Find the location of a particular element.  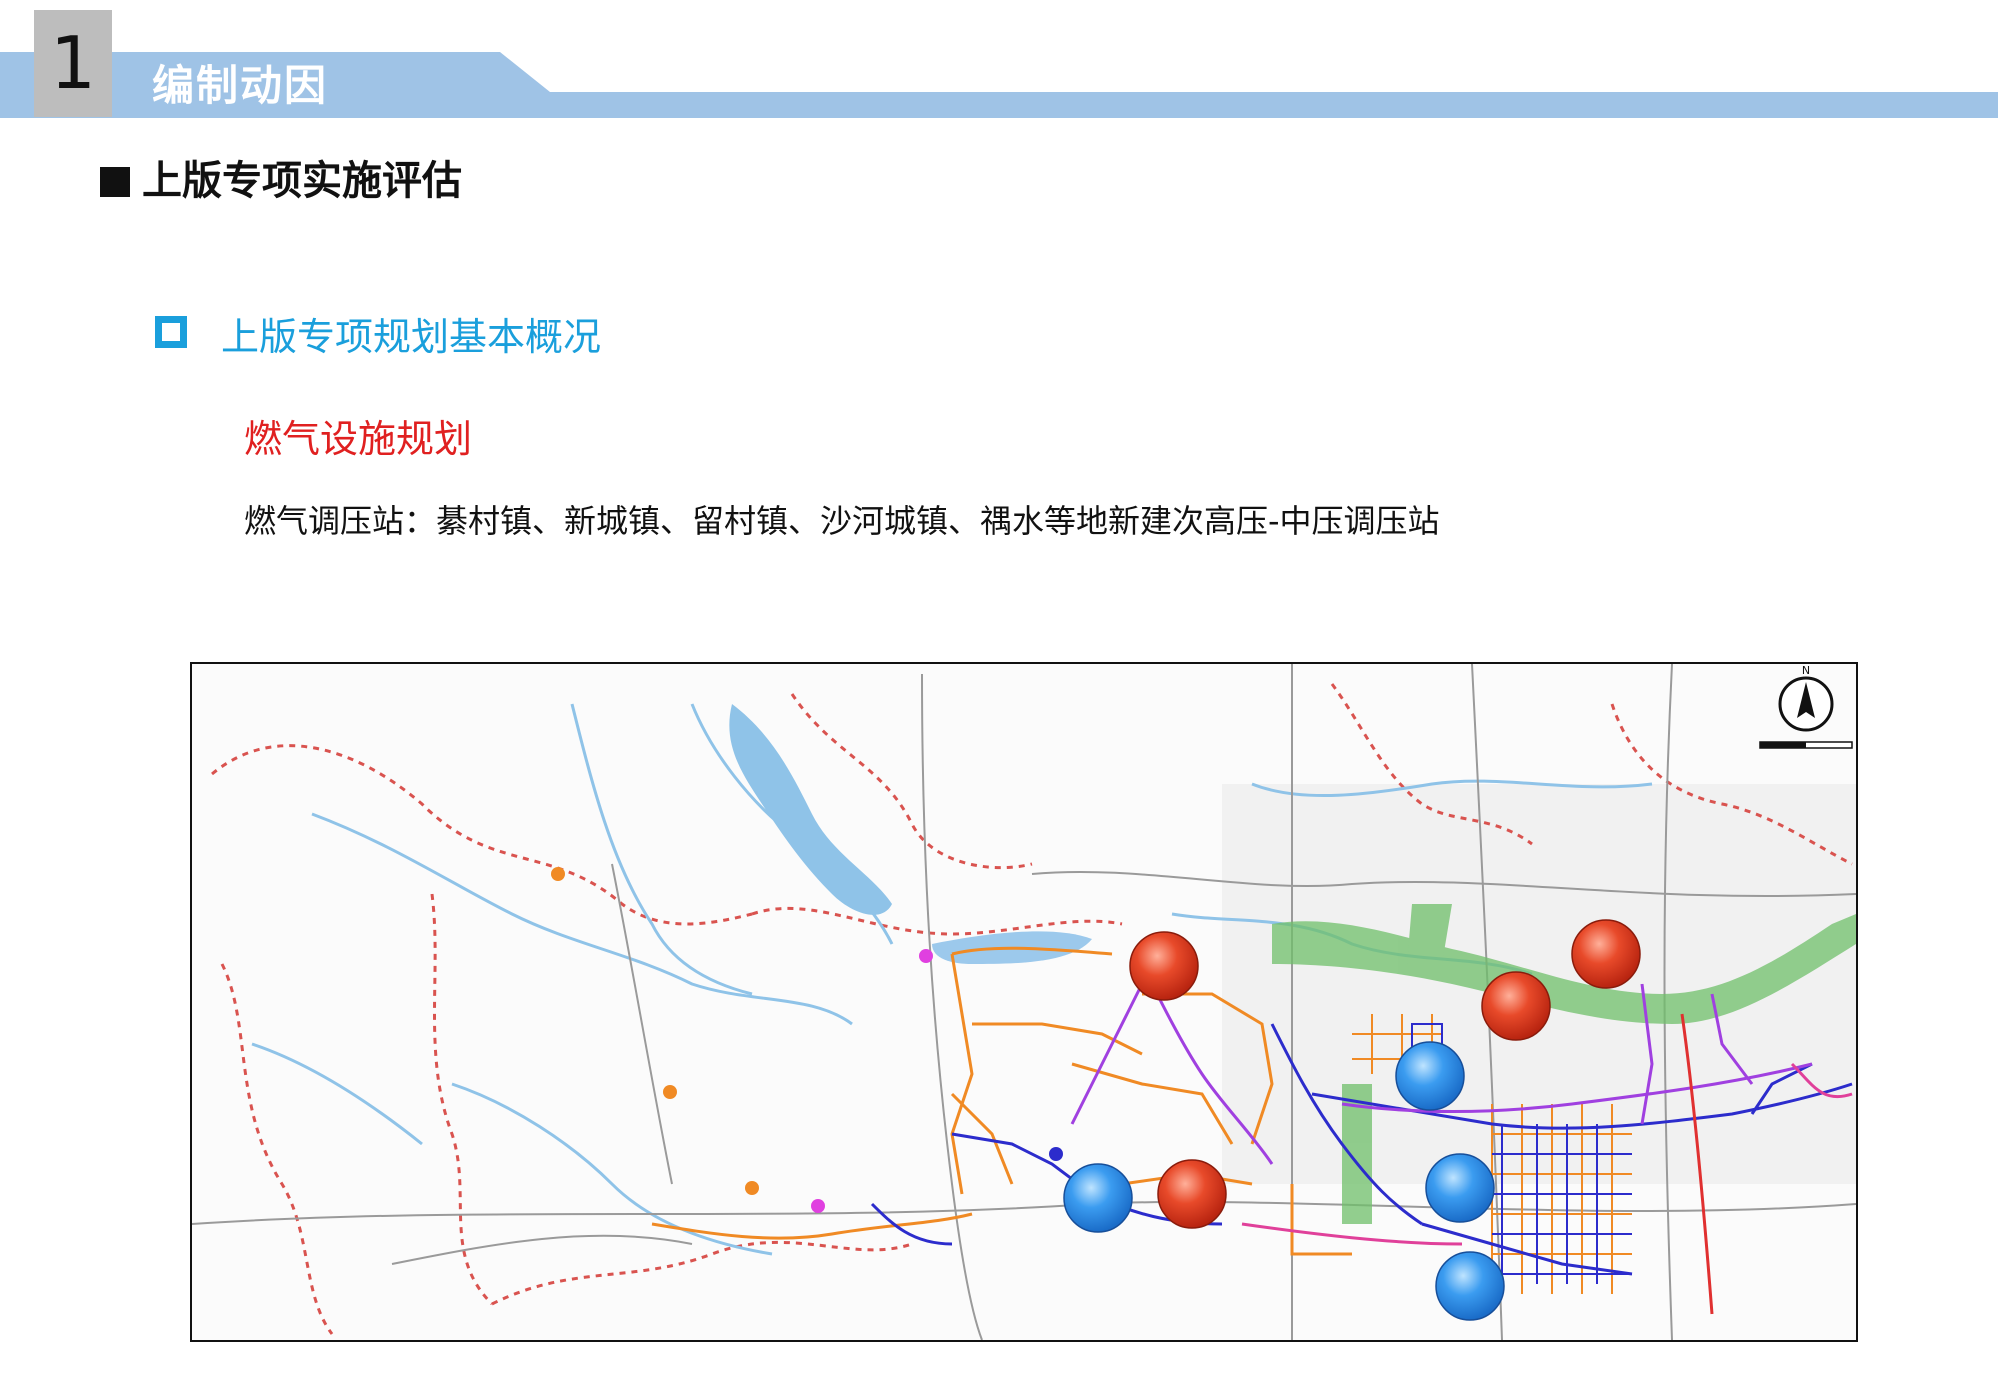

sub-heading: 上版专项规划基本概况 is located at coordinates (378, 333).